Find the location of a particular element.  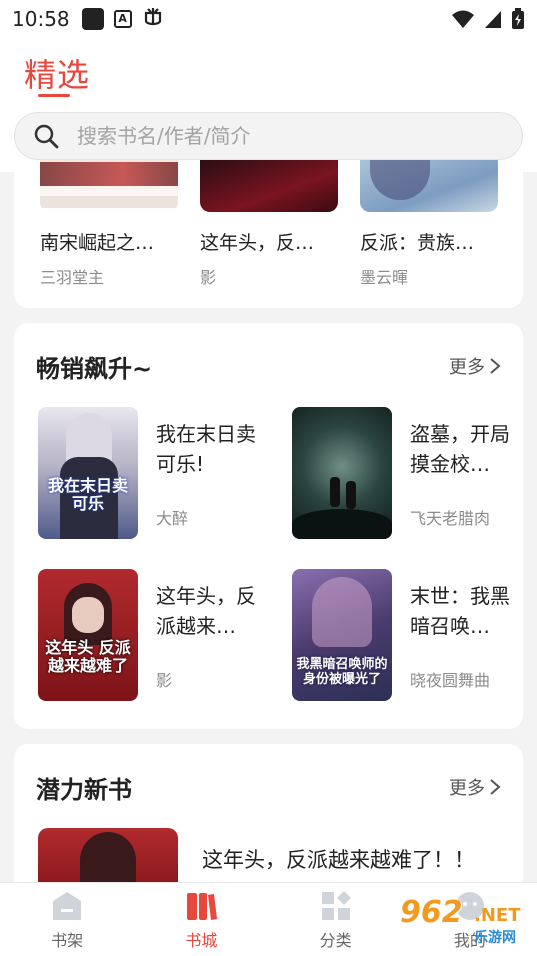

book-cover: 我黑暗召唤师的身份被曝光了 is located at coordinates (342, 635).